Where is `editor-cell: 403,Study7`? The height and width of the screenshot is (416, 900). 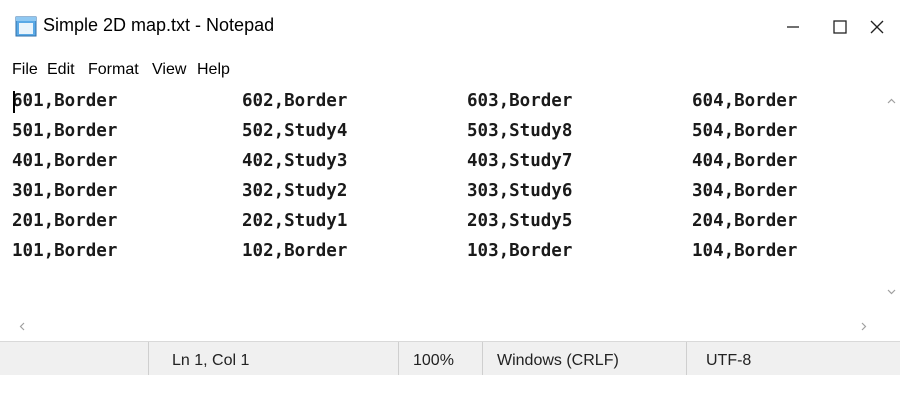 editor-cell: 403,Study7 is located at coordinates (520, 161).